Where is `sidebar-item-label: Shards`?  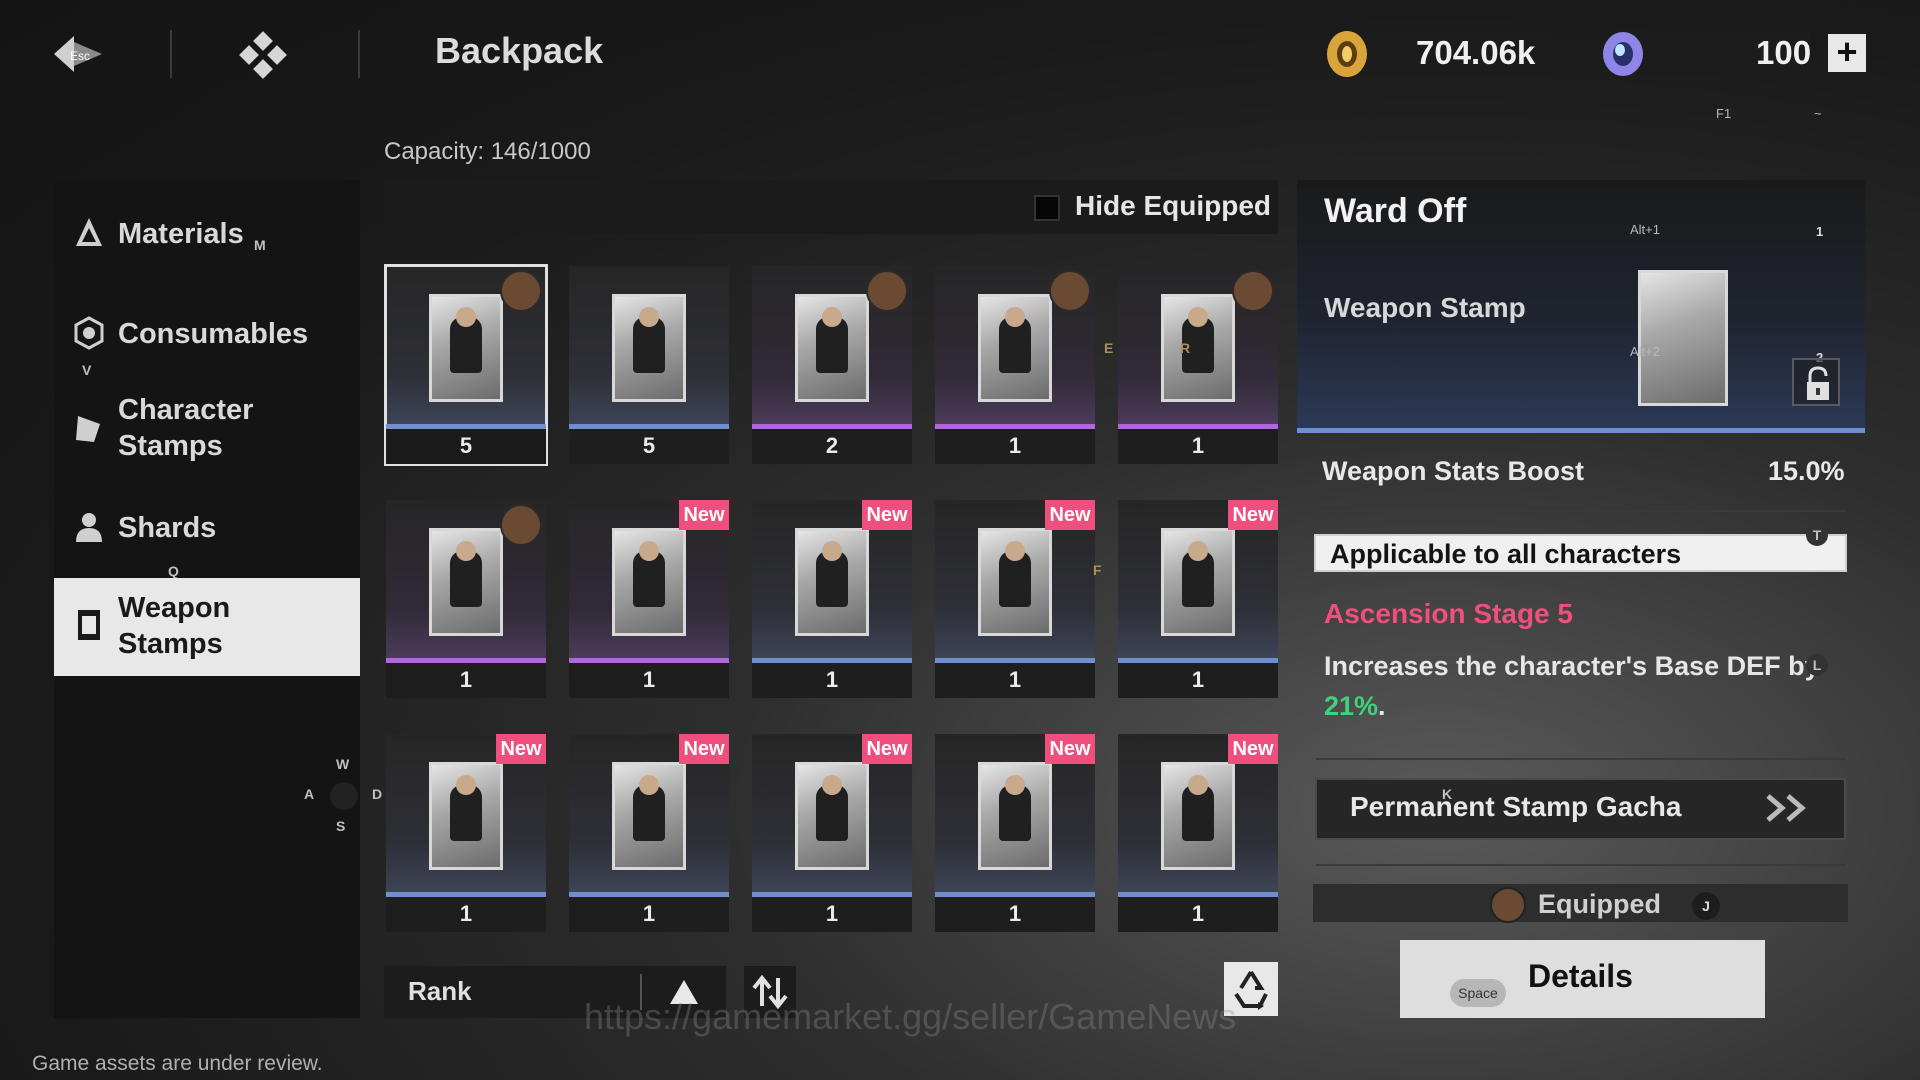 sidebar-item-label: Shards is located at coordinates (167, 528).